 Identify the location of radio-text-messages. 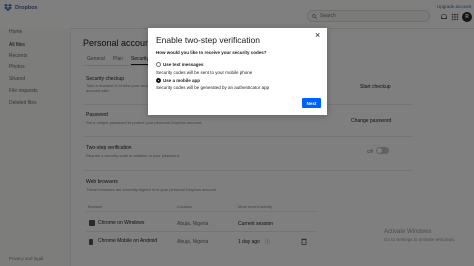
(158, 64).